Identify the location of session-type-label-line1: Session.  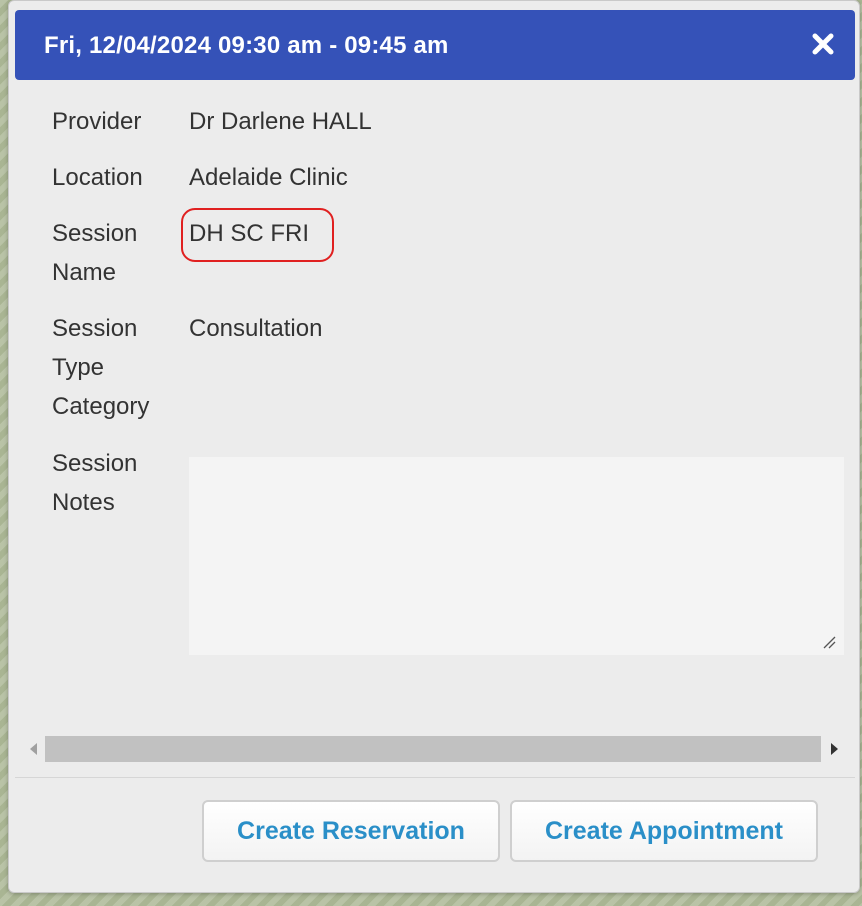
(95, 328).